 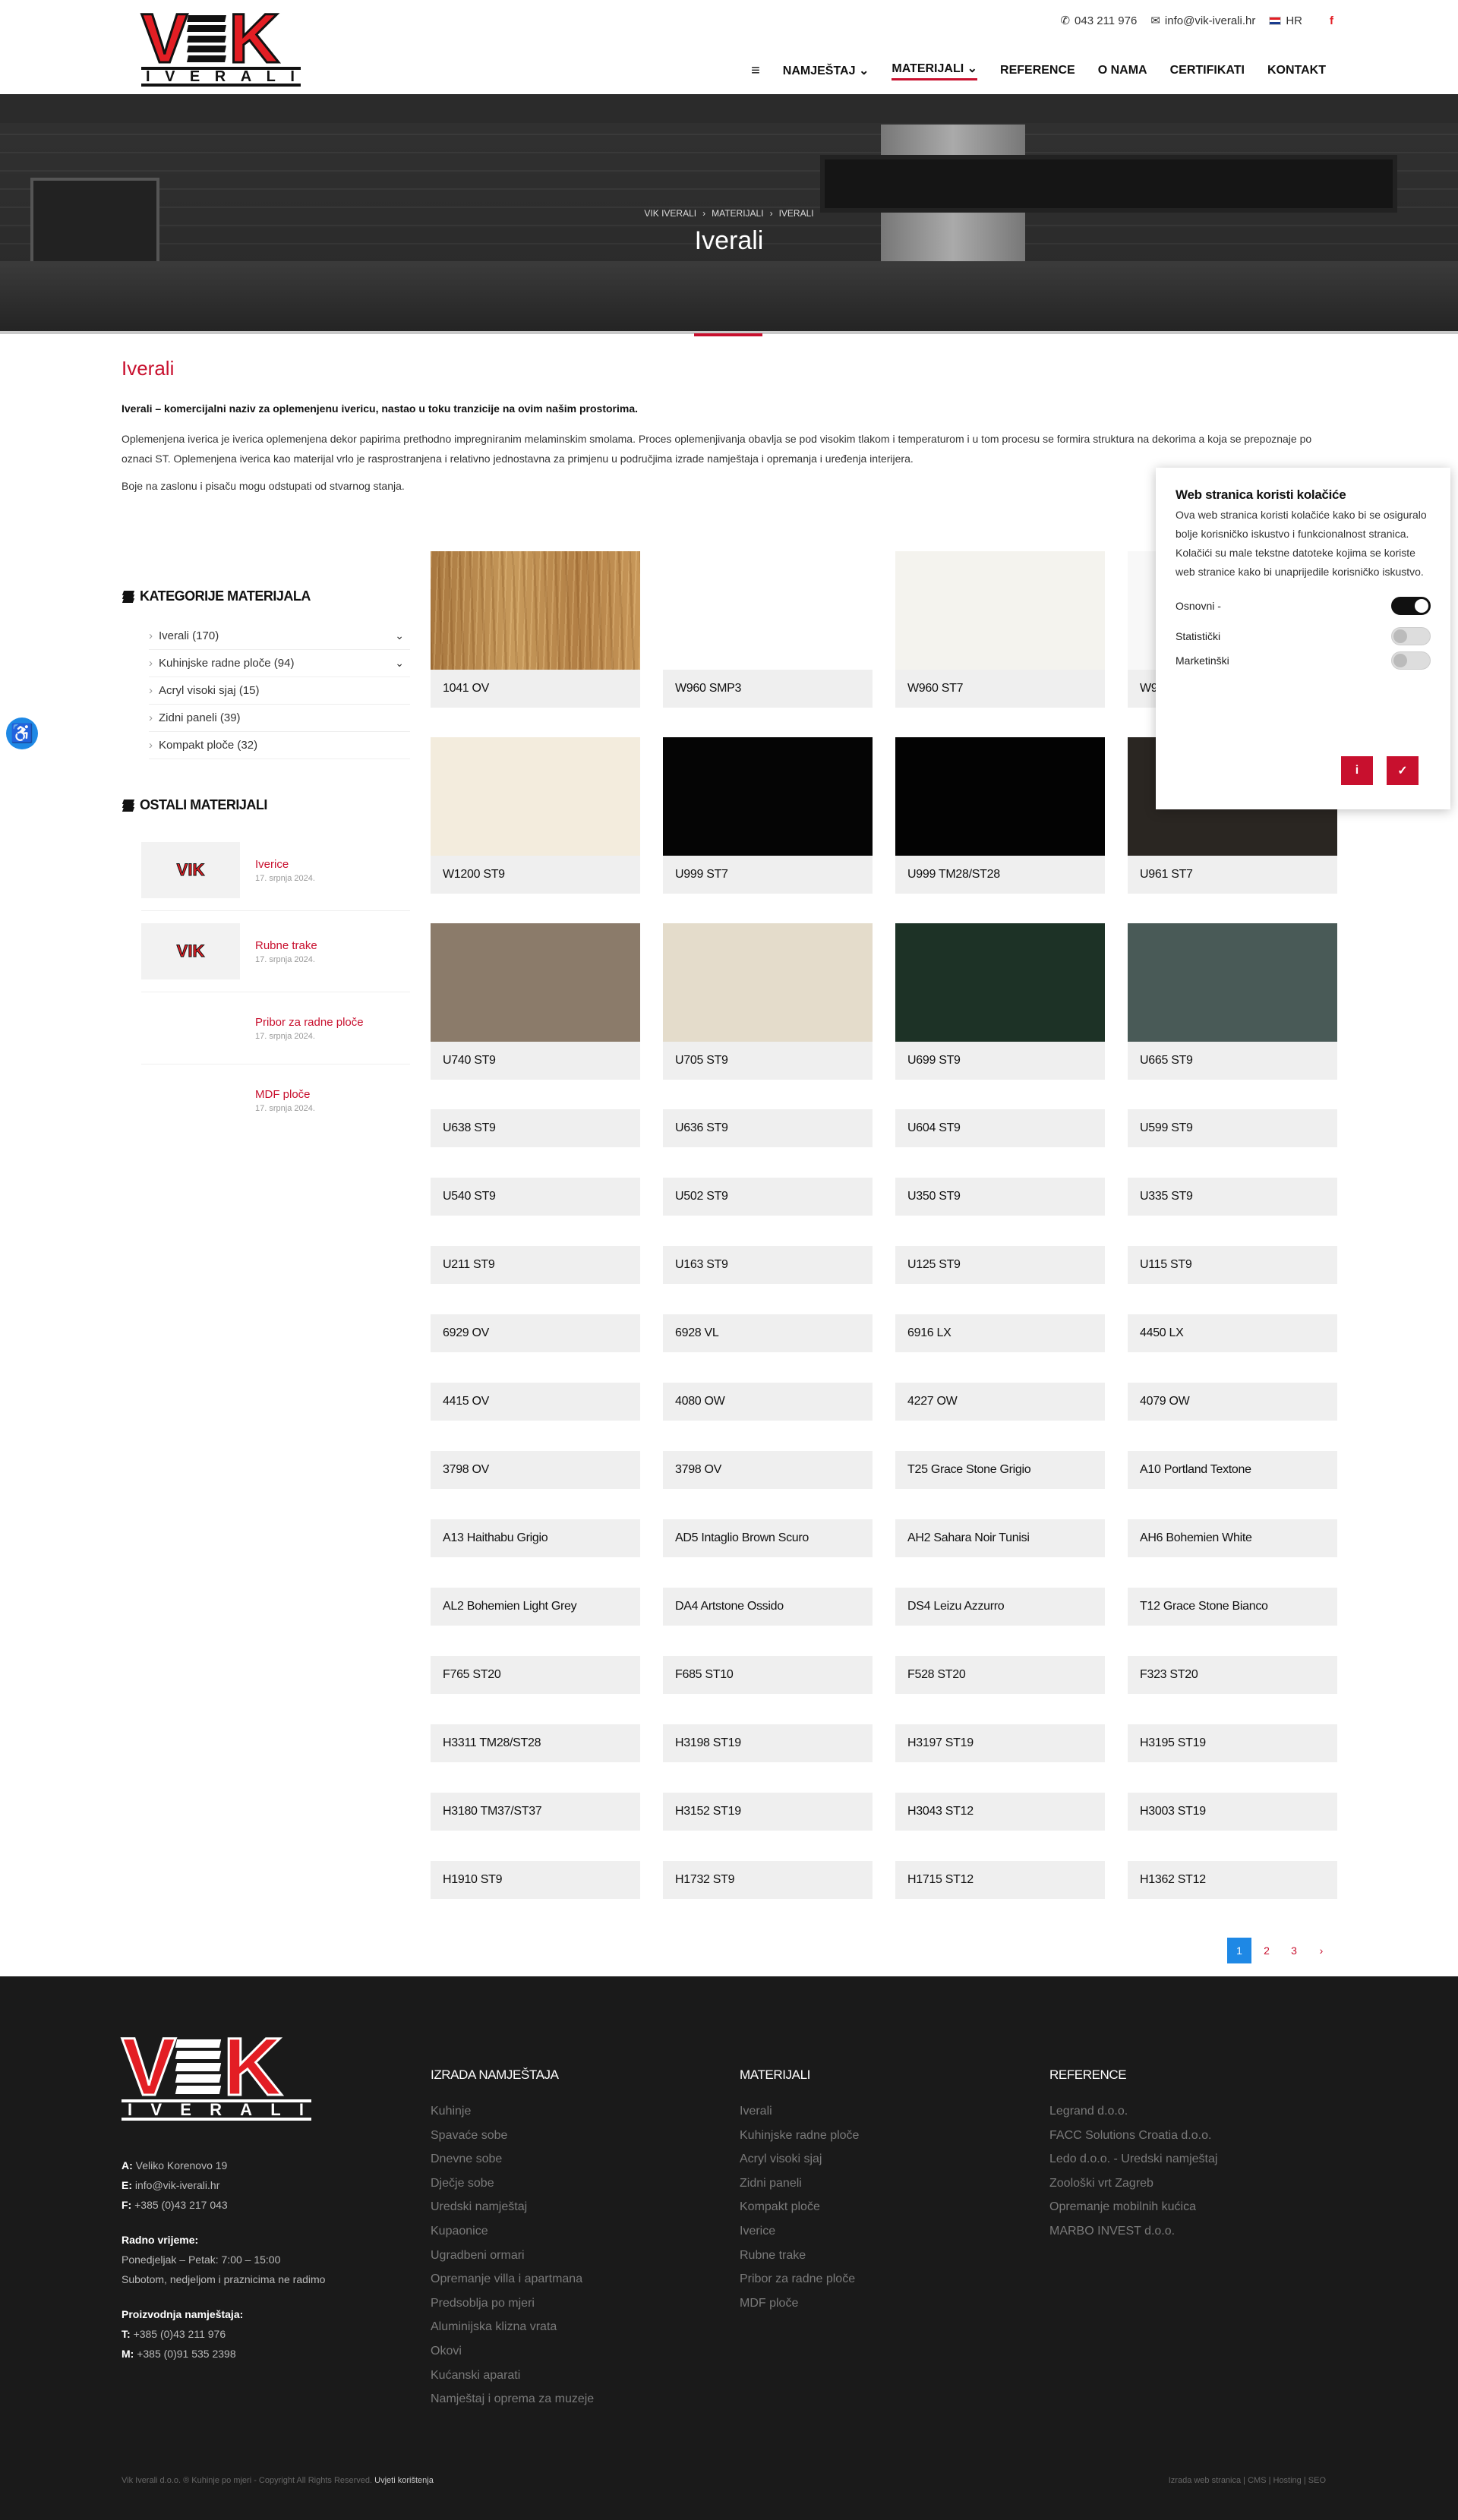 I want to click on material-code: 1041 OV, so click(x=535, y=689).